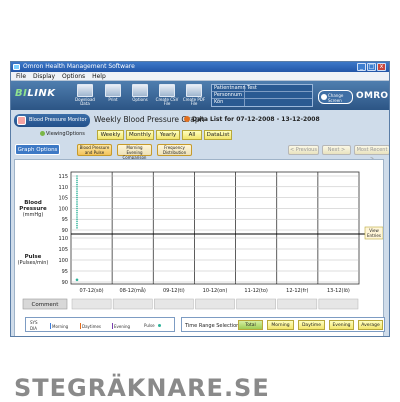 The height and width of the screenshot is (402, 400). What do you see at coordinates (21, 76) in the screenshot?
I see `menu-file: File` at bounding box center [21, 76].